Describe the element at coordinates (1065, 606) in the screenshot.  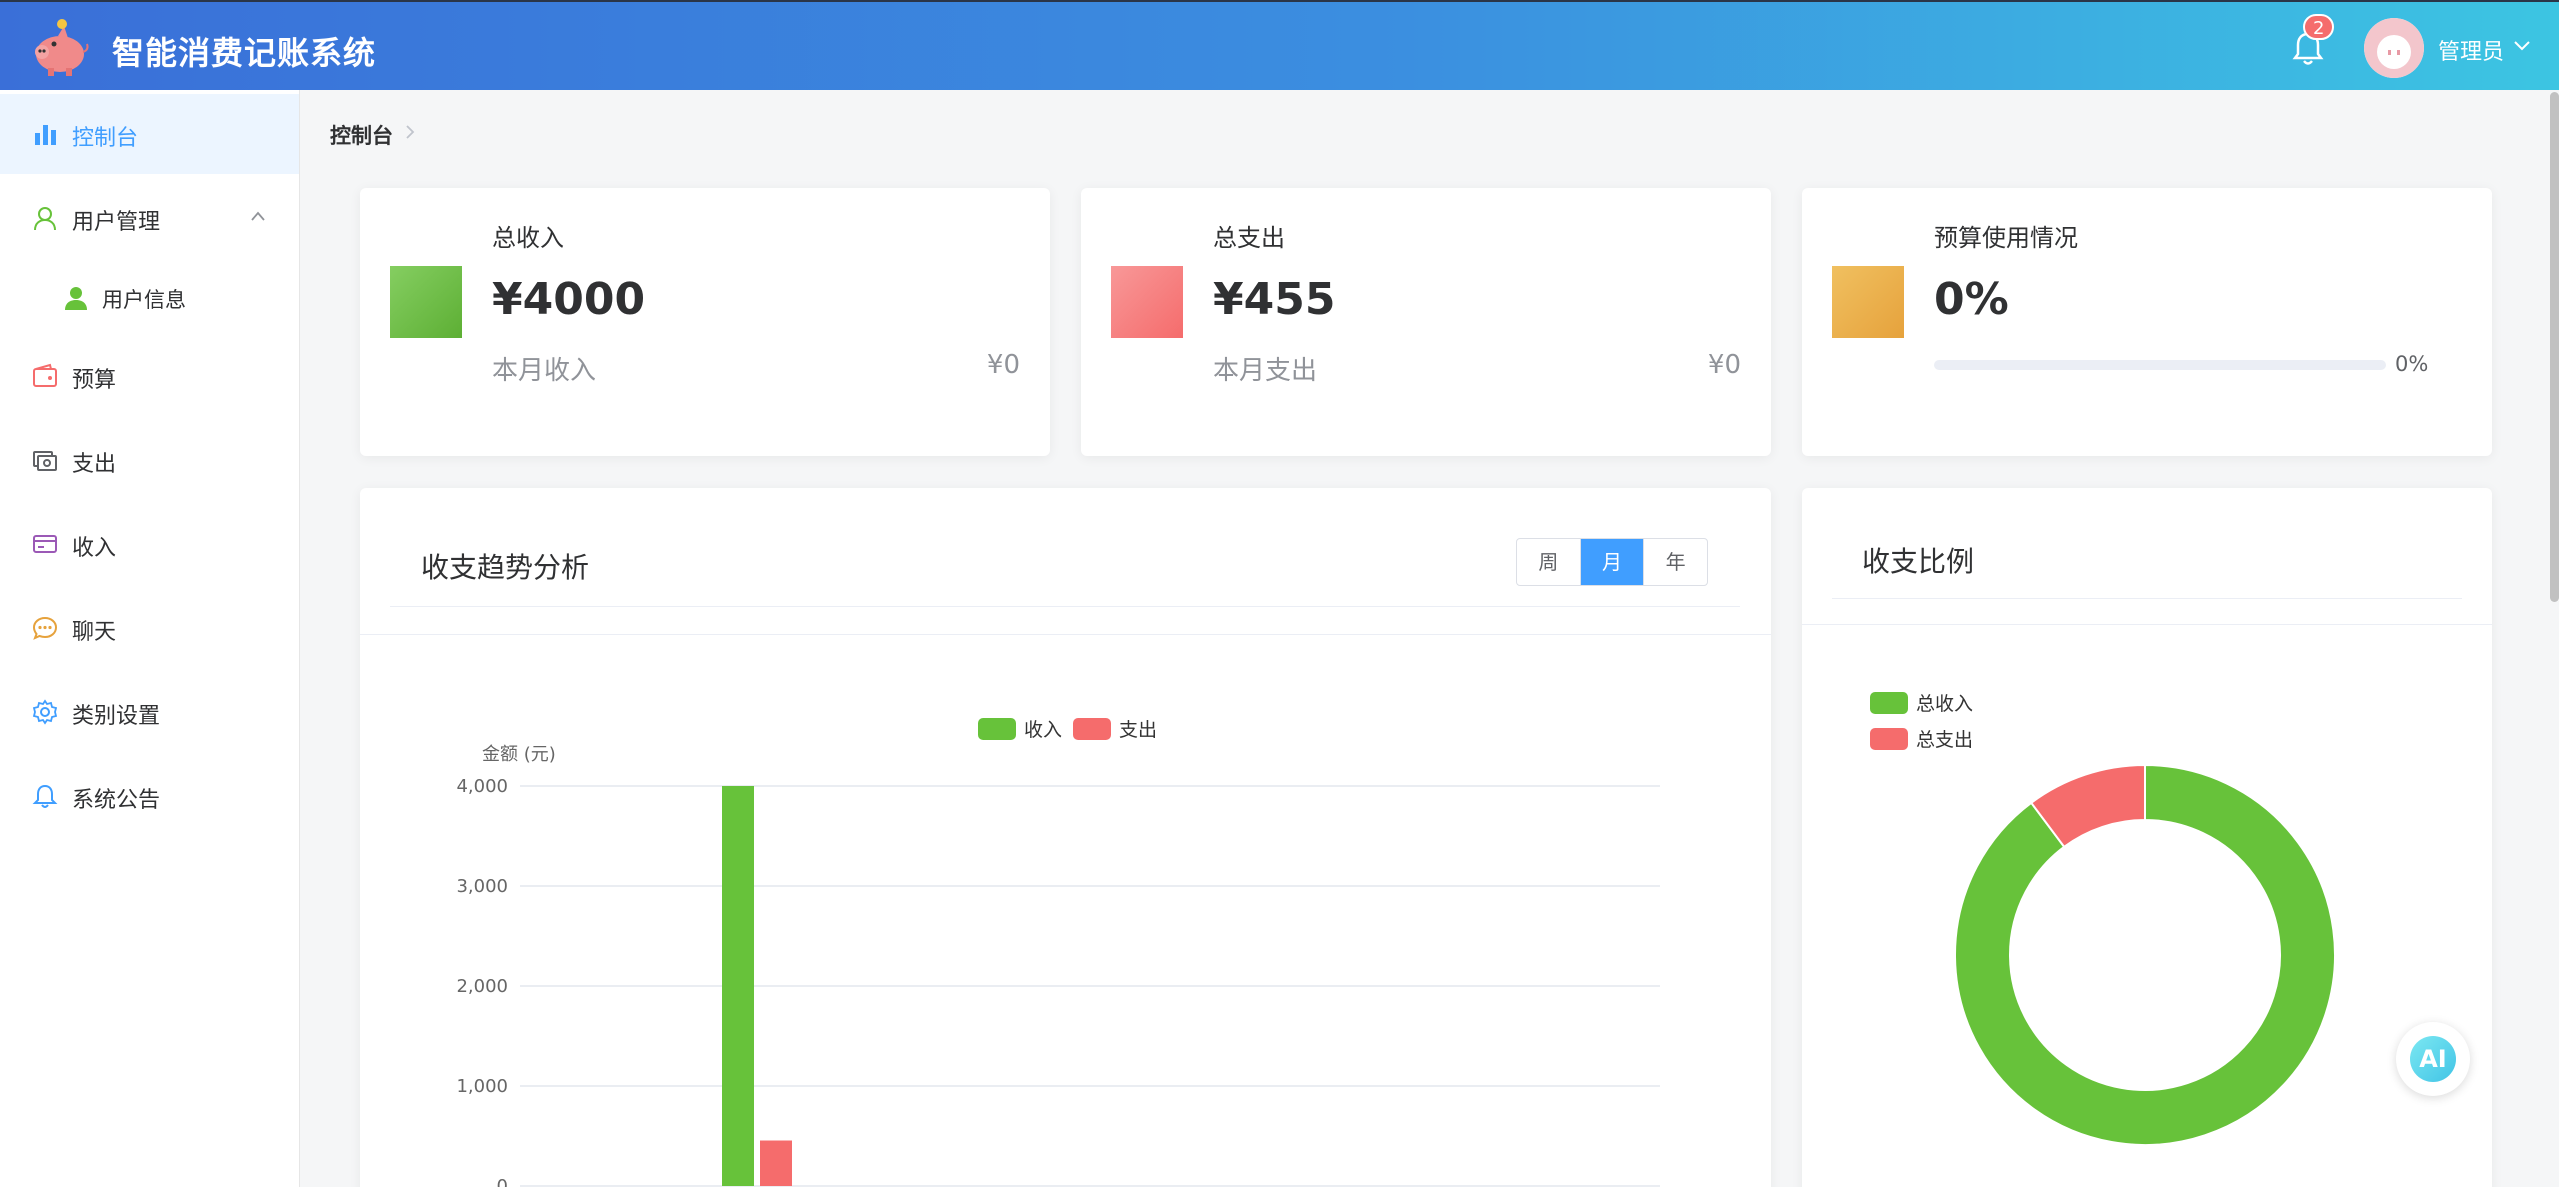
I see `trend-header-divider` at that location.